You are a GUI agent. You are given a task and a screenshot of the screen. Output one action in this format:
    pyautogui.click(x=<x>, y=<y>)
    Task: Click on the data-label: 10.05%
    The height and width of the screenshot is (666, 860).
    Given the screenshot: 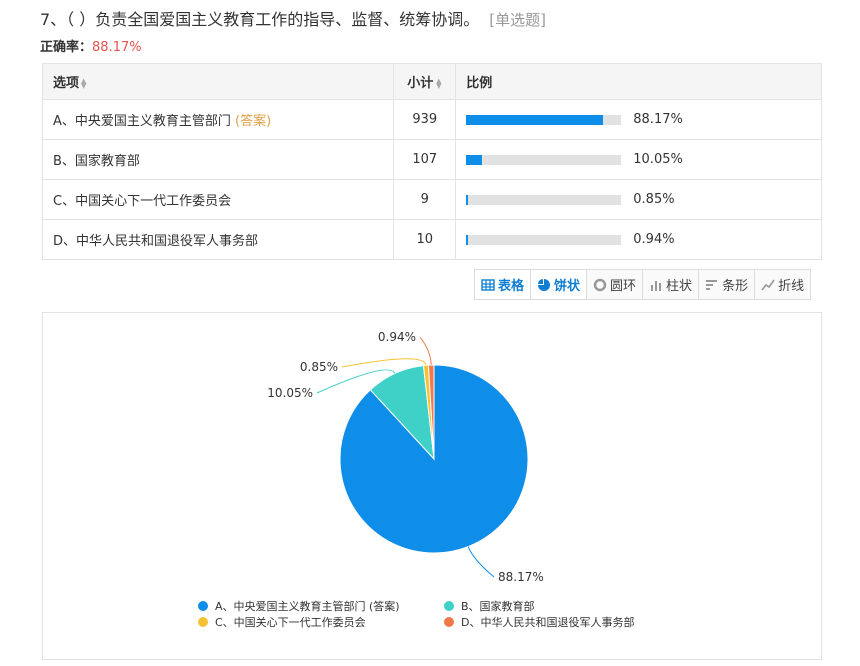 What is the action you would take?
    pyautogui.click(x=290, y=393)
    